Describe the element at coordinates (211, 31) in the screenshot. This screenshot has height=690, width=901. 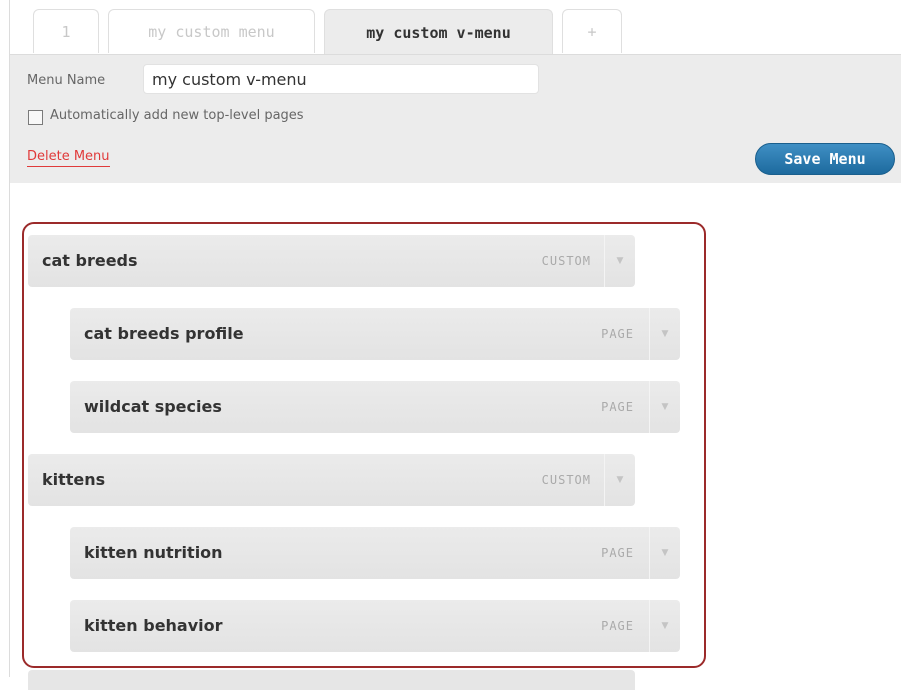
I see `tab-my-custom-menu: my custom menu` at that location.